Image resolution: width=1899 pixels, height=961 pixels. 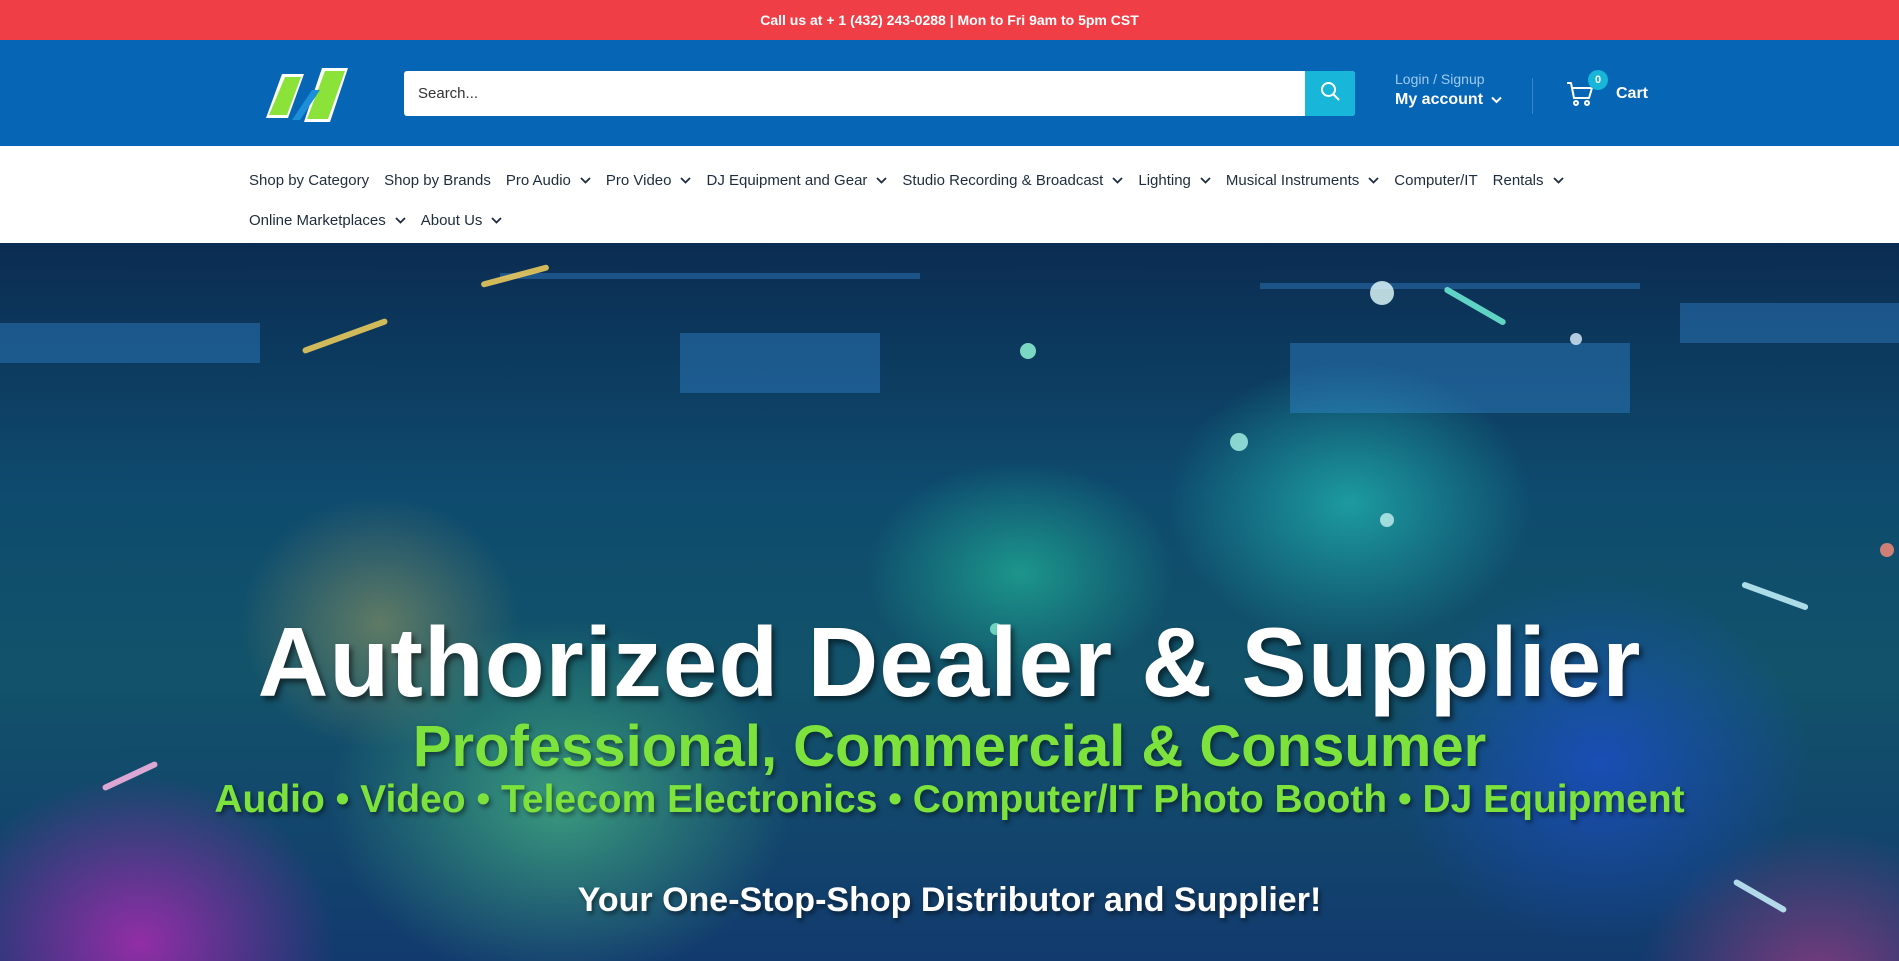 I want to click on account-menu: Login / Signup My account, so click(x=1448, y=90).